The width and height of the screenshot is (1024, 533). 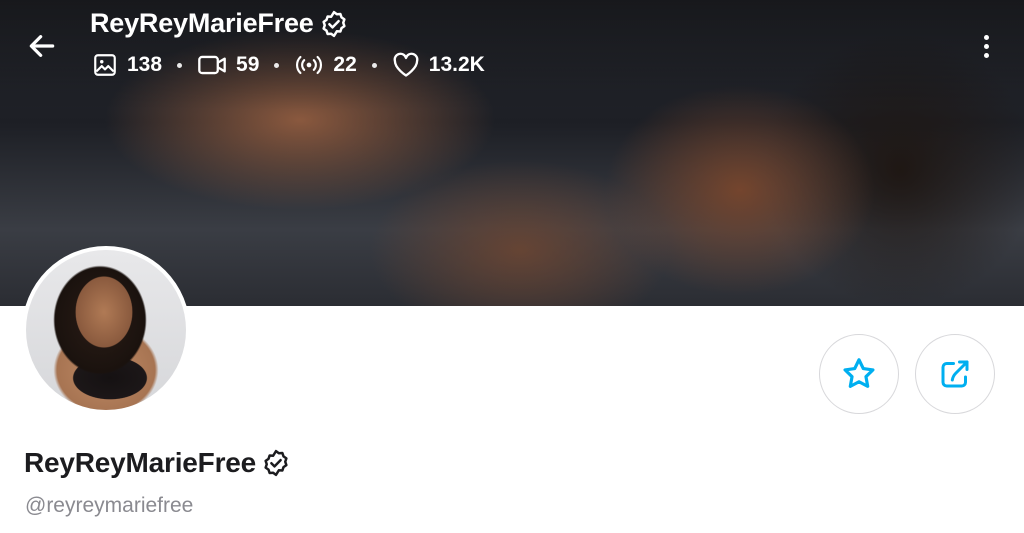 I want to click on stat-streams-count: 22, so click(x=345, y=64).